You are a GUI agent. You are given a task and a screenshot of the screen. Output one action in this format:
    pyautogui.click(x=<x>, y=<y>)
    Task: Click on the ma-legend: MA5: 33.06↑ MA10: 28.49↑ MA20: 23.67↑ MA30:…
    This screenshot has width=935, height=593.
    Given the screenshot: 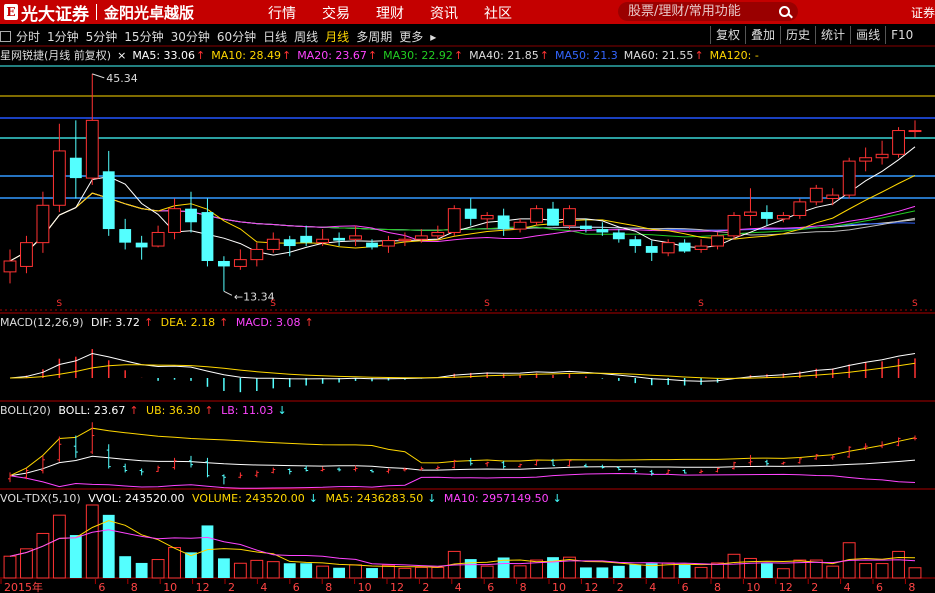 What is the action you would take?
    pyautogui.click(x=448, y=55)
    